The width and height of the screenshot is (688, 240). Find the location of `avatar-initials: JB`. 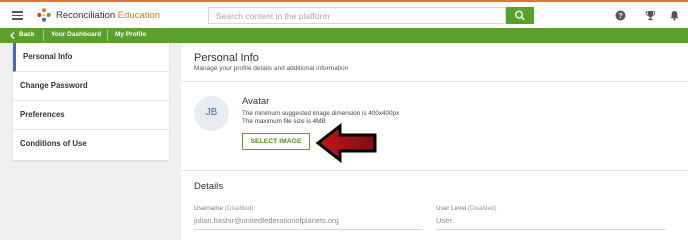

avatar-initials: JB is located at coordinates (211, 112).